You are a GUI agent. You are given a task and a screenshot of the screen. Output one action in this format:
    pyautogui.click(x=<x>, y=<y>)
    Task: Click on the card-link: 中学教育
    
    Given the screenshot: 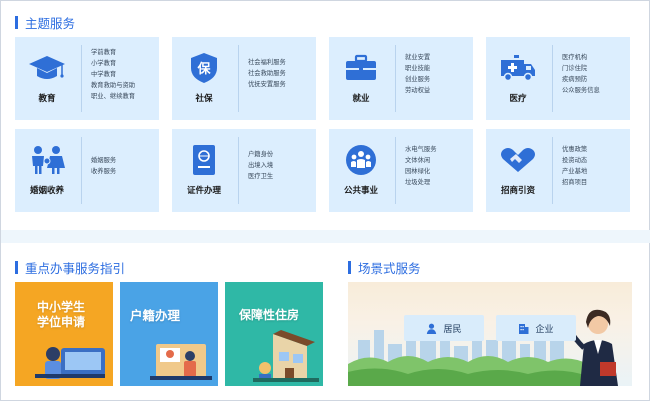 What is the action you would take?
    pyautogui.click(x=113, y=74)
    